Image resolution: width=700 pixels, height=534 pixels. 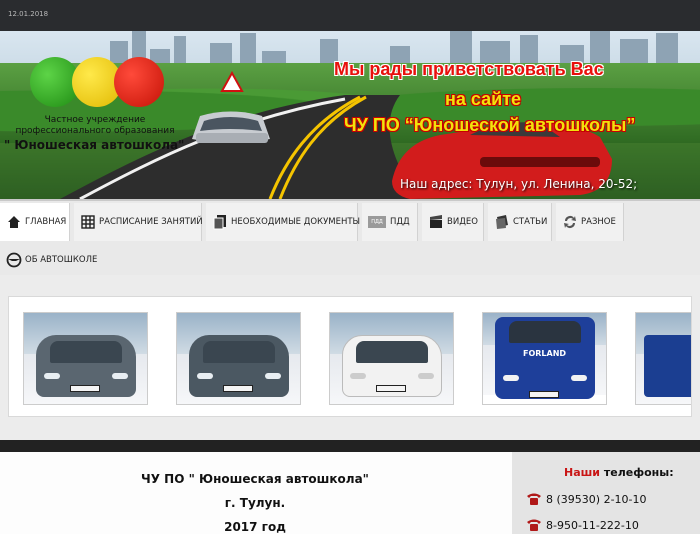 What do you see at coordinates (151, 222) in the screenshot?
I see `nav-label-schedule: РАСПИСАНИЕ ЗАНЯТИЙ` at bounding box center [151, 222].